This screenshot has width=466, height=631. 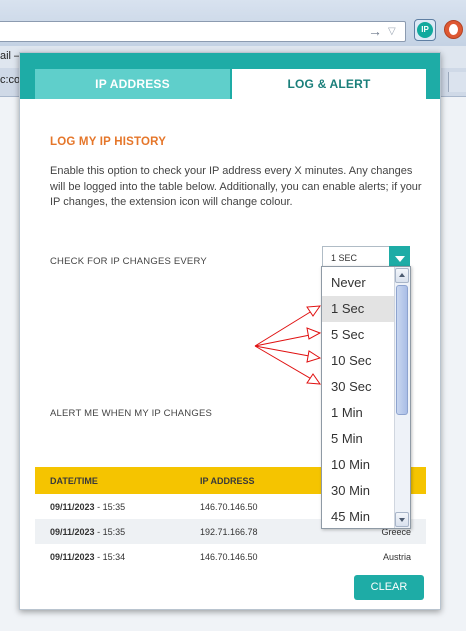 What do you see at coordinates (402, 350) in the screenshot?
I see `scrollbar-thumb` at bounding box center [402, 350].